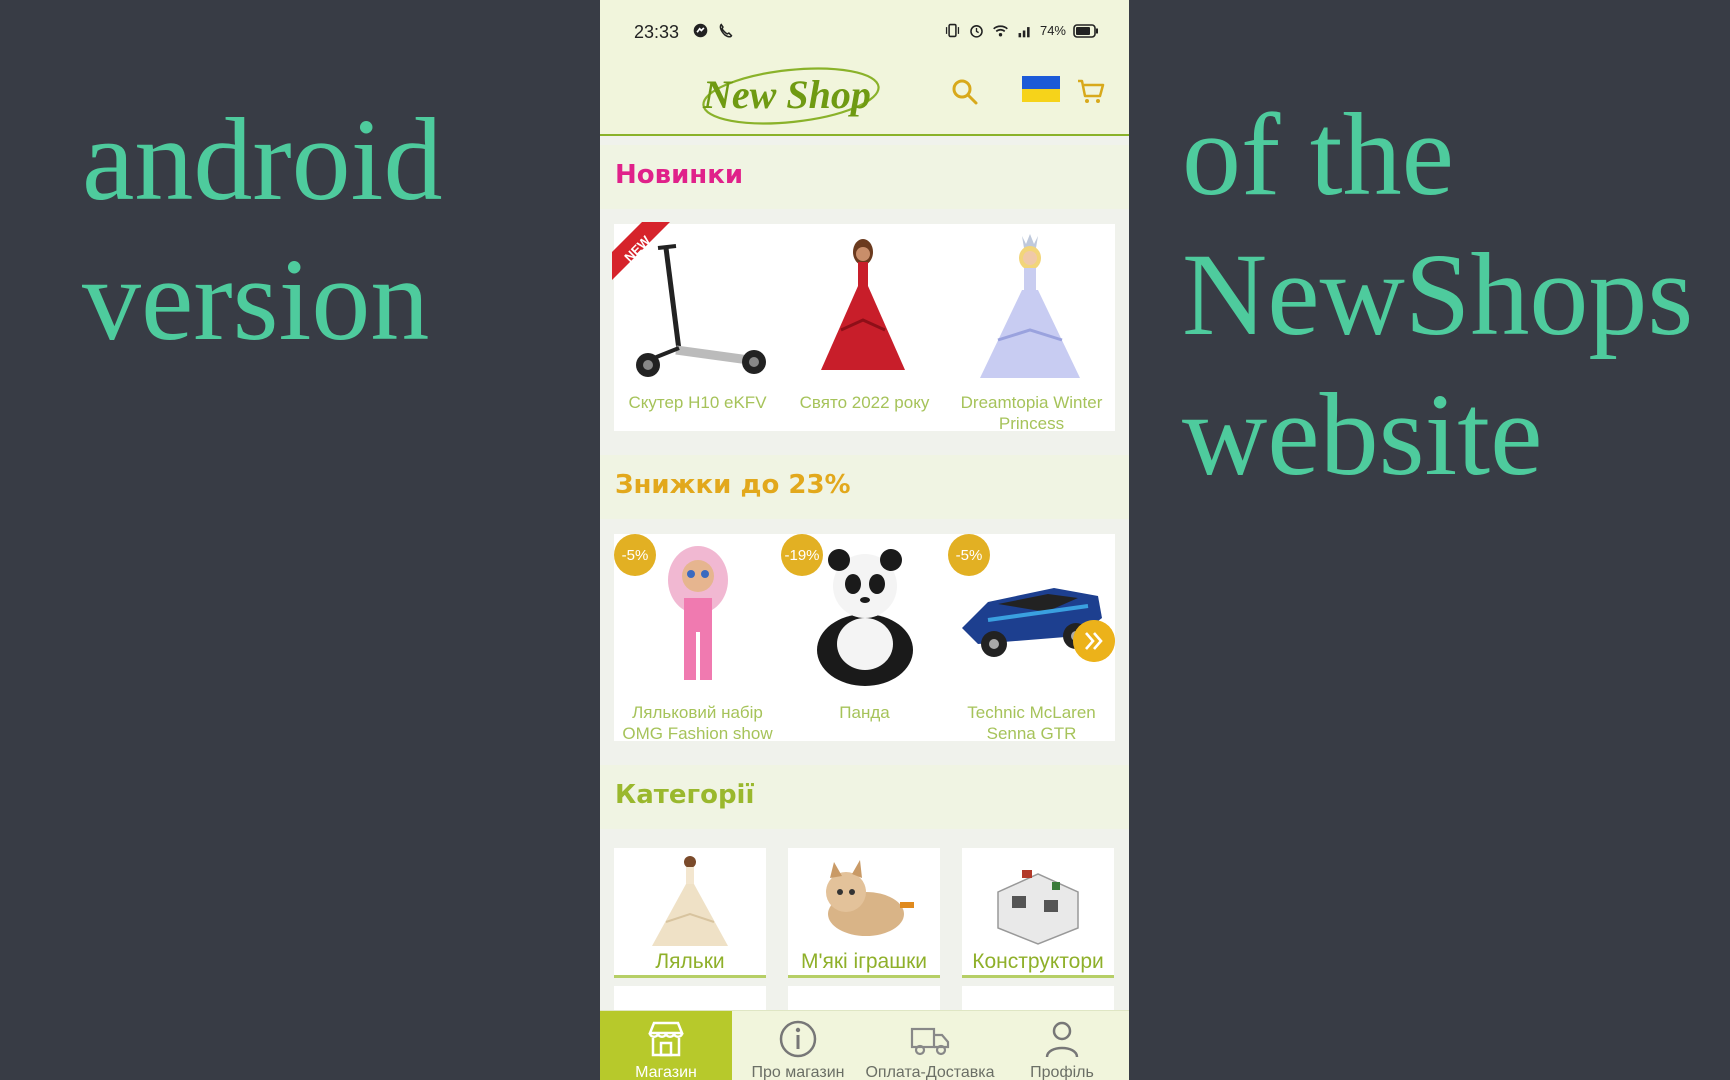 Image resolution: width=1730 pixels, height=1080 pixels. I want to click on nav-label: Оплата-Доставка, so click(930, 1072).